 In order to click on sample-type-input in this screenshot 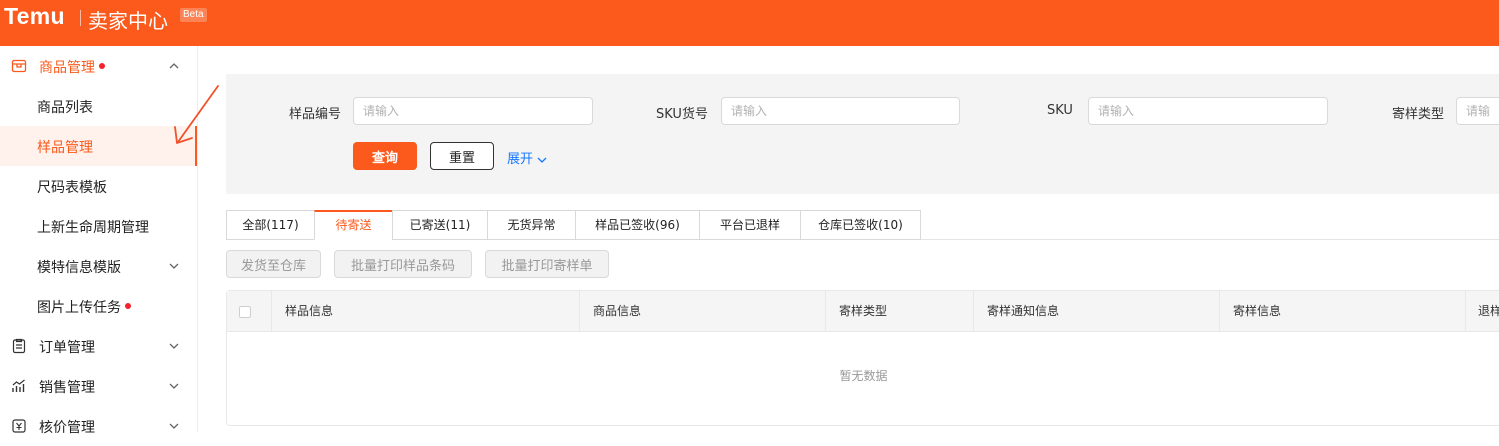, I will do `click(1477, 111)`.